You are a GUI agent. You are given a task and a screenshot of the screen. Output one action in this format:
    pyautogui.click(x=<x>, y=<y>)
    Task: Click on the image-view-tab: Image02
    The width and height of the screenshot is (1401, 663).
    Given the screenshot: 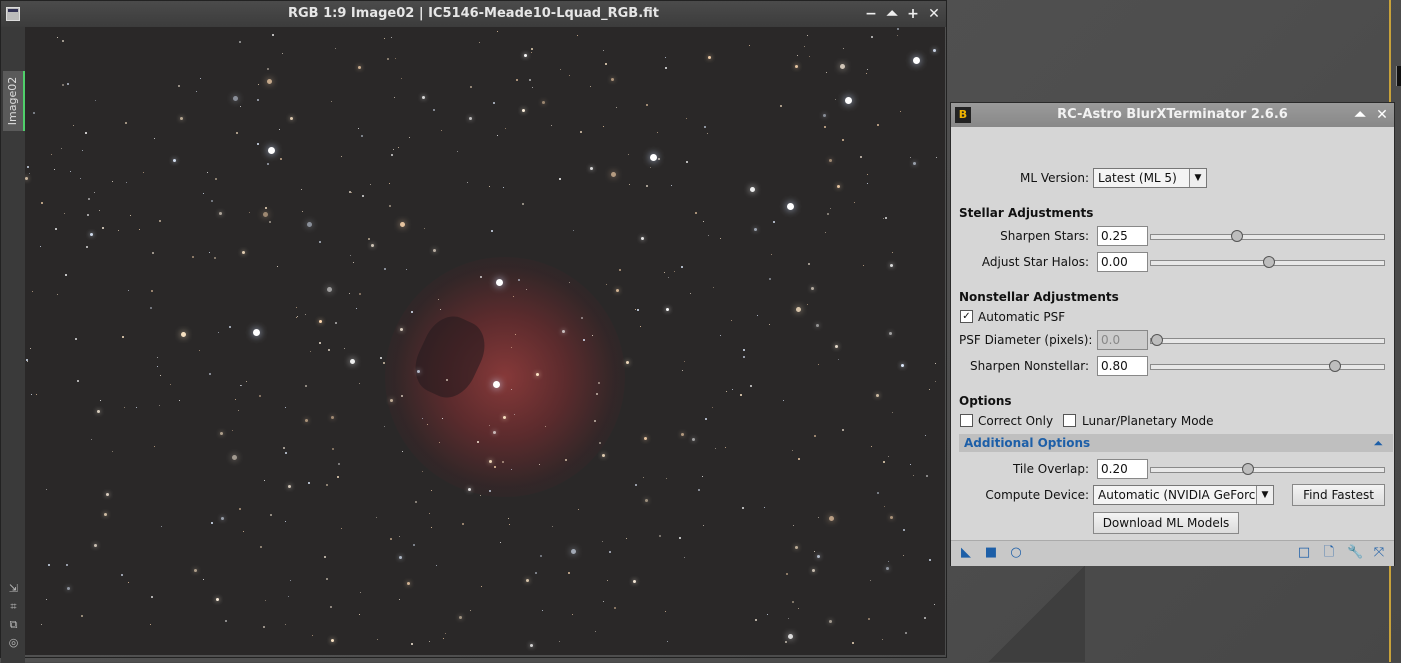 What is the action you would take?
    pyautogui.click(x=14, y=101)
    